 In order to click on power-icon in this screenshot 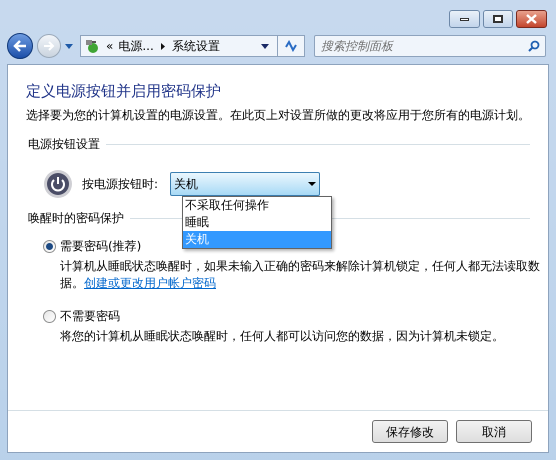, I will do `click(58, 184)`.